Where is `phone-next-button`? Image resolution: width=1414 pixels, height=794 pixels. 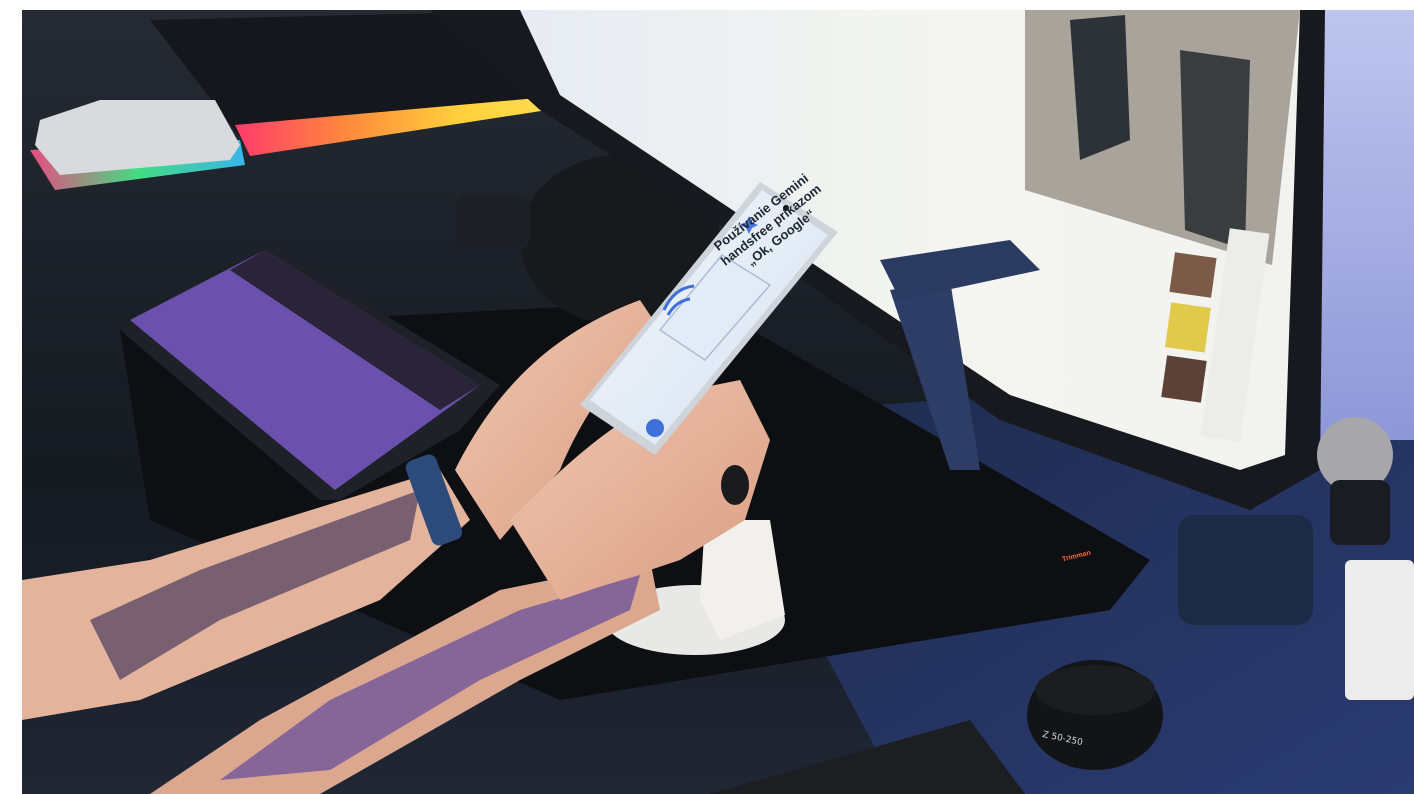 phone-next-button is located at coordinates (655, 428).